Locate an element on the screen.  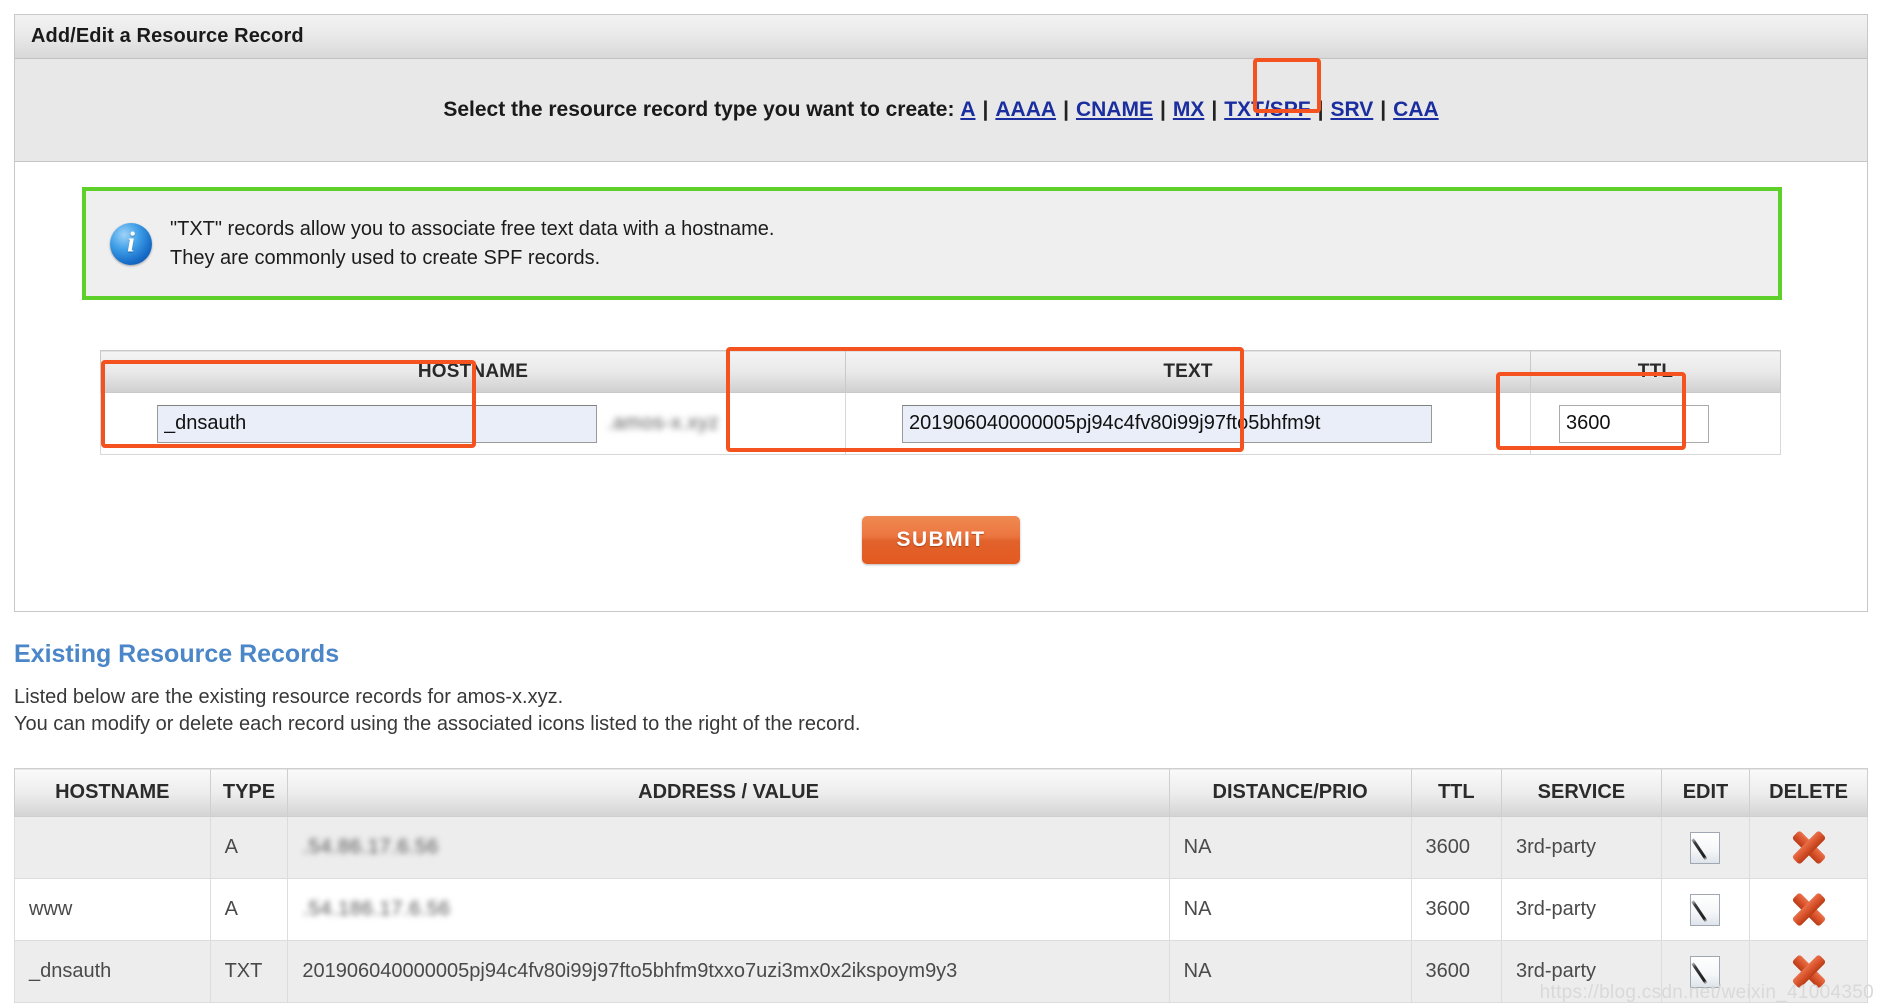
column-header-edit: EDIT is located at coordinates (1705, 792).